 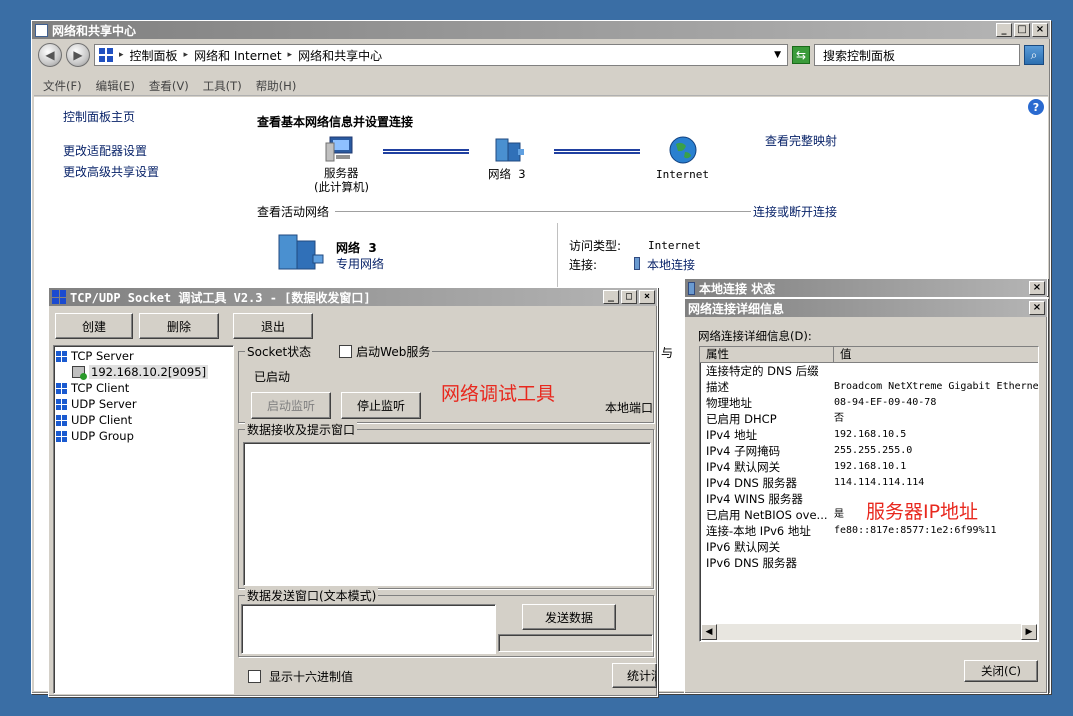 What do you see at coordinates (1029, 632) in the screenshot?
I see `scroll-right-icon: ▶` at bounding box center [1029, 632].